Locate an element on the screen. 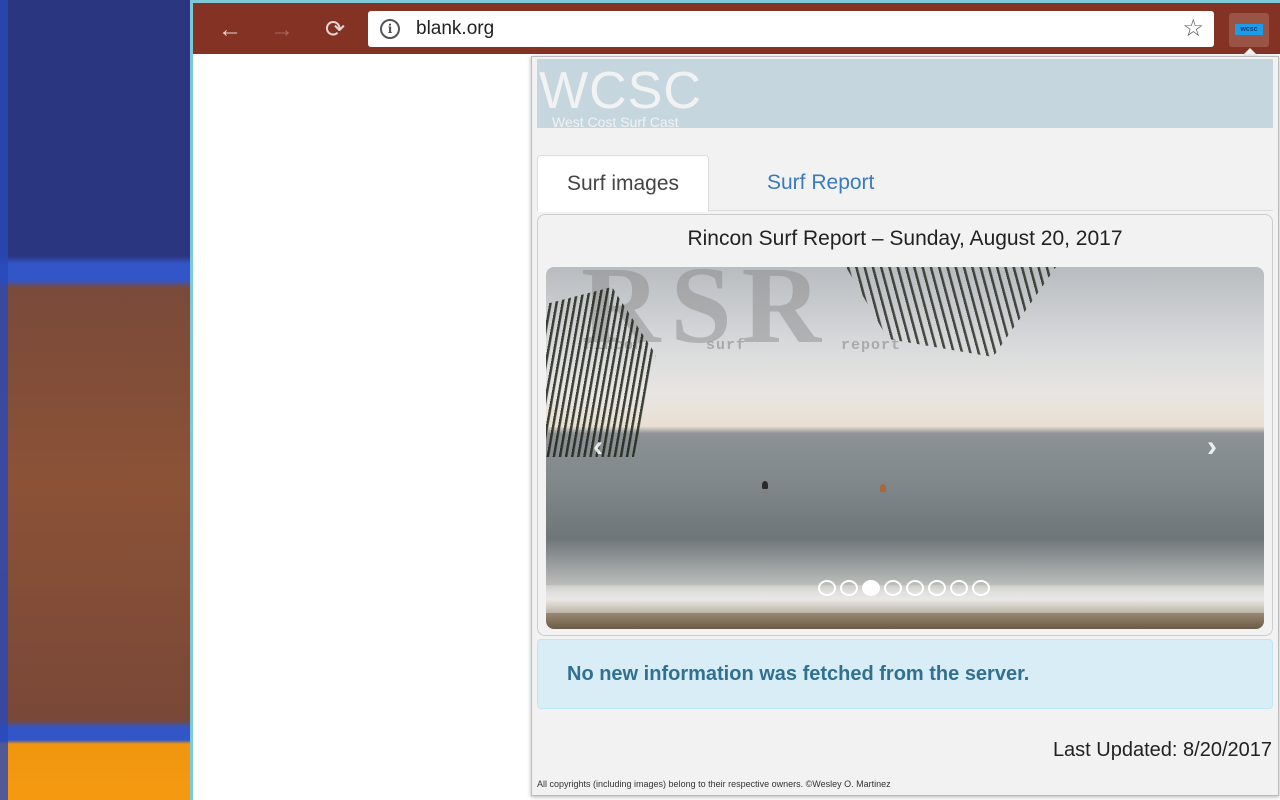 The width and height of the screenshot is (1280, 800). chevron-right-icon: › is located at coordinates (1212, 446).